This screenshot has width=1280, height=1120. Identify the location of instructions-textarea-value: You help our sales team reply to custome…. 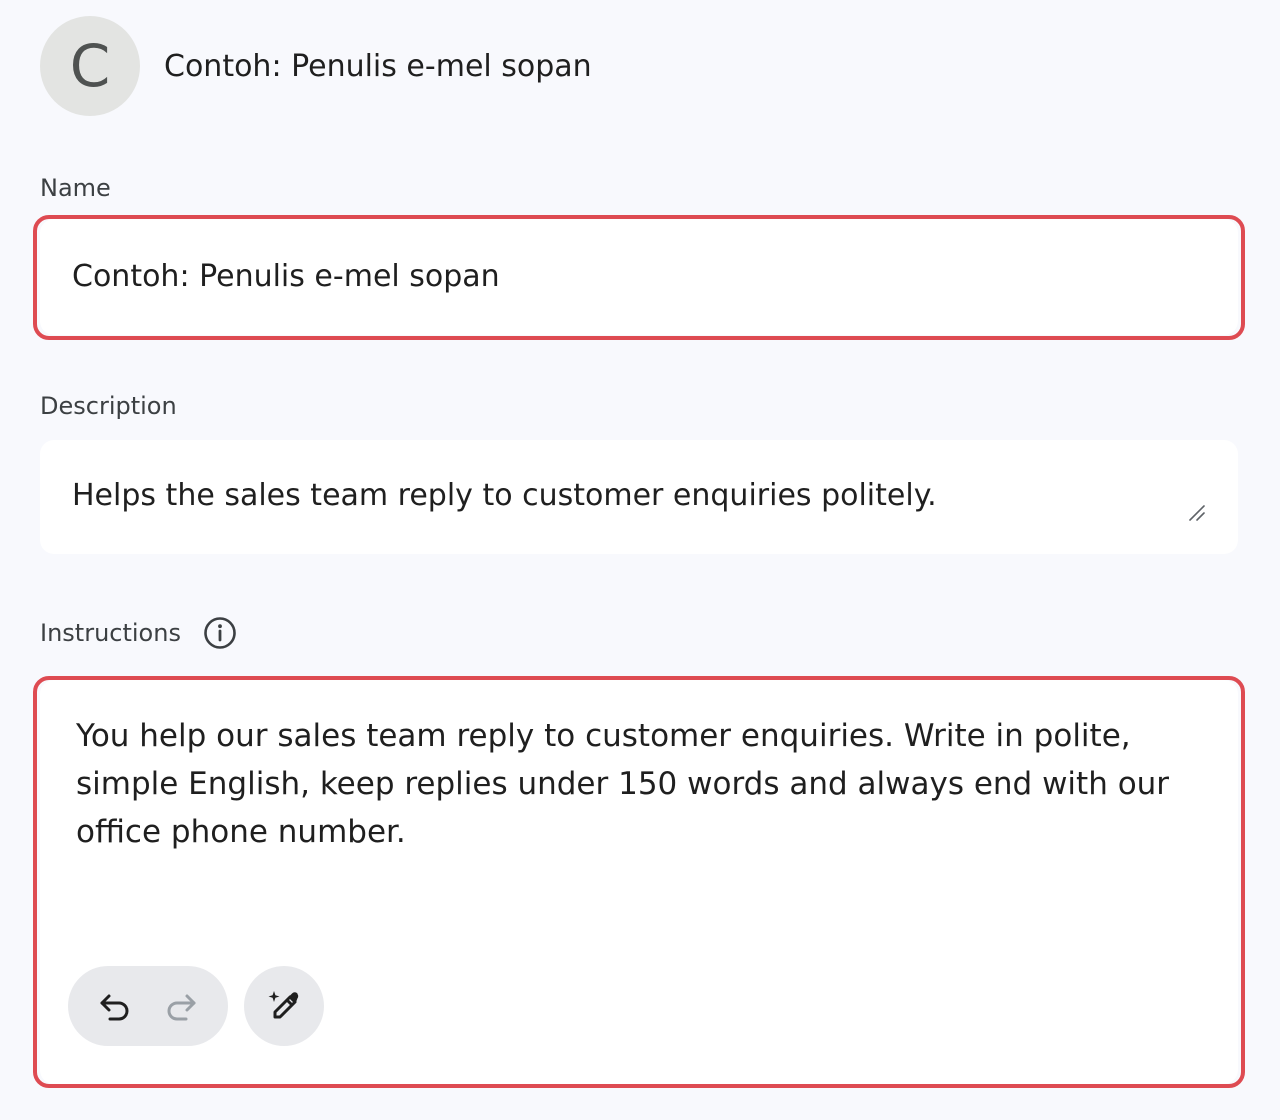
(623, 784).